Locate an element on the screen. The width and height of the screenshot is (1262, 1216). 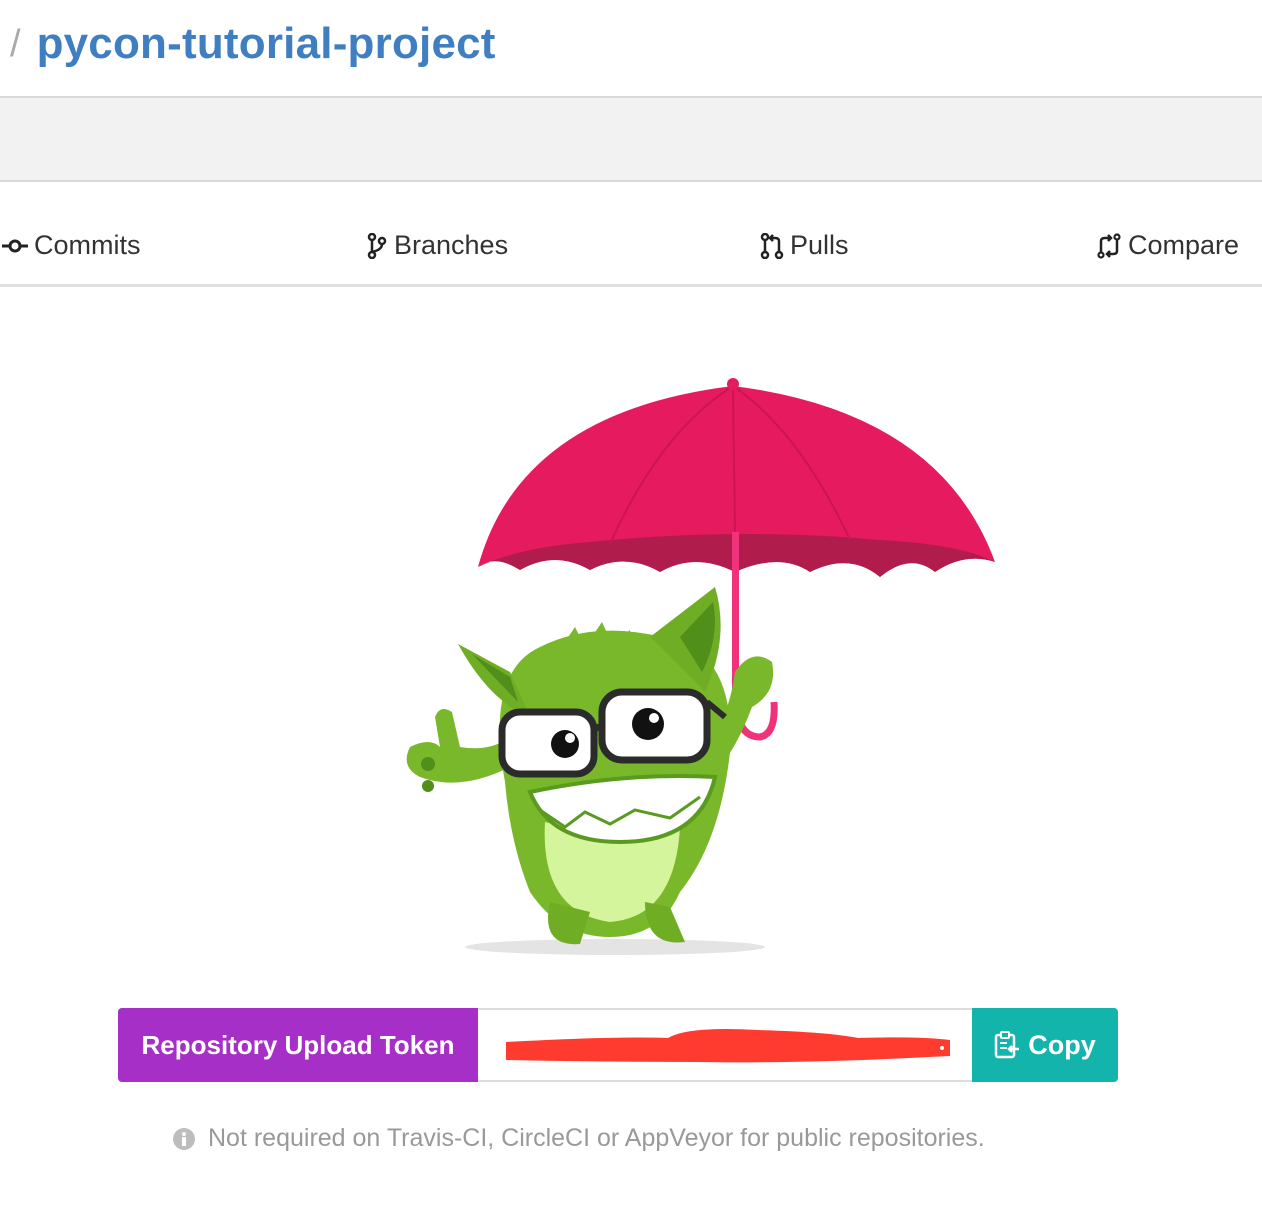
copy-button-label: Copy is located at coordinates (1062, 1044).